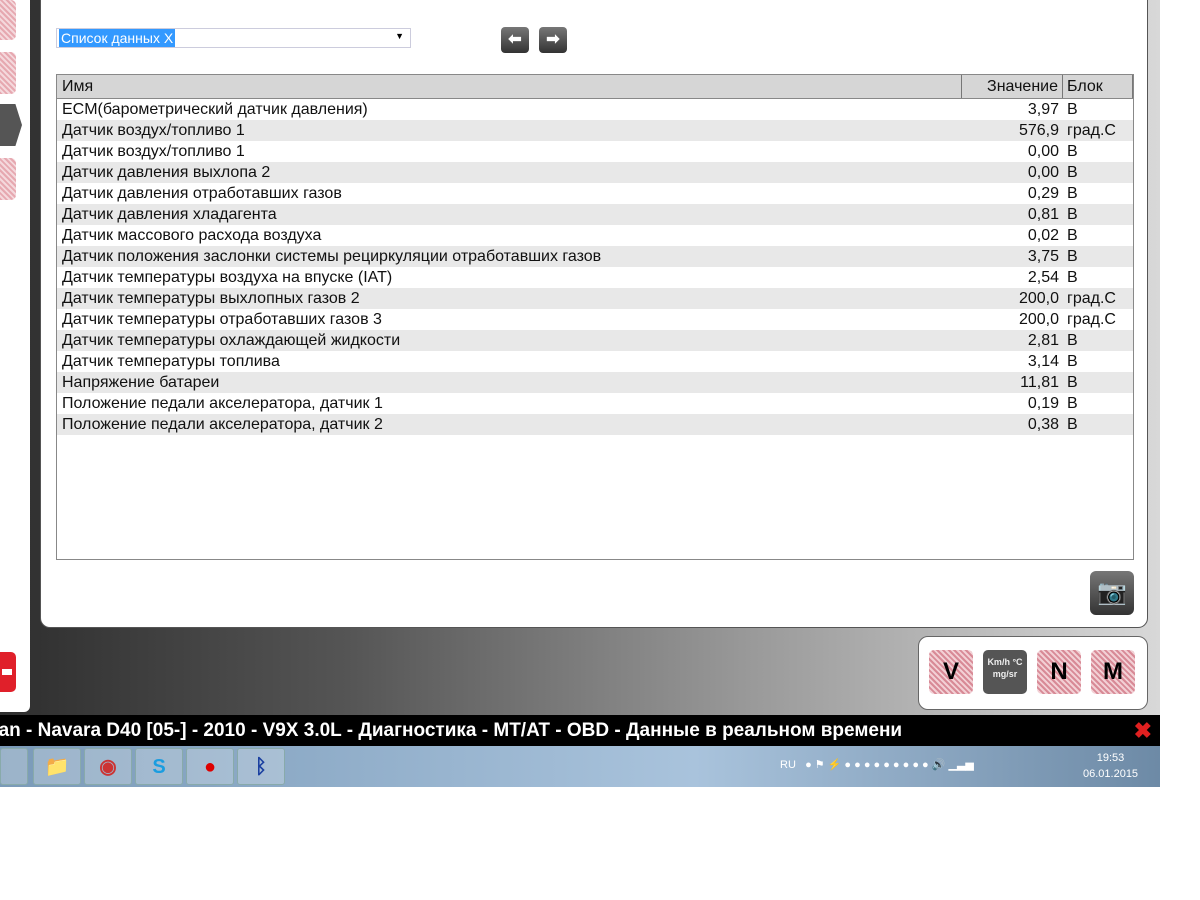 The image size is (1200, 900). I want to click on row-value: 3,14, so click(1043, 361).